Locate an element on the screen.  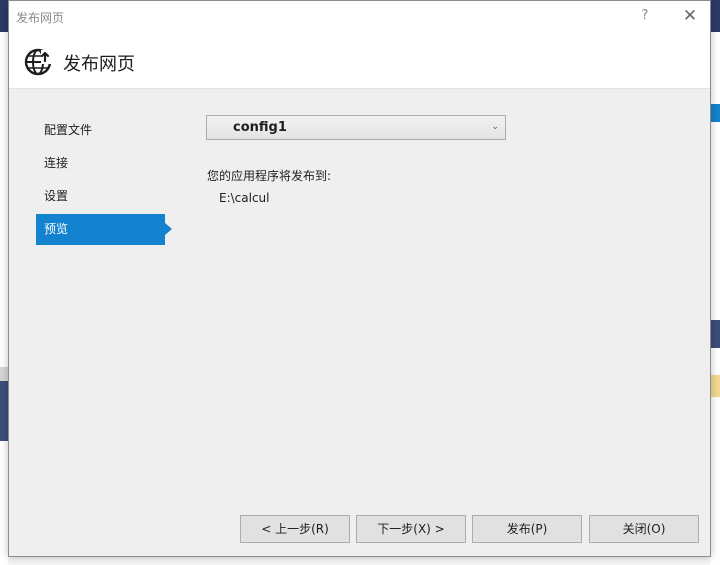
close-button: ✕ is located at coordinates (690, 16).